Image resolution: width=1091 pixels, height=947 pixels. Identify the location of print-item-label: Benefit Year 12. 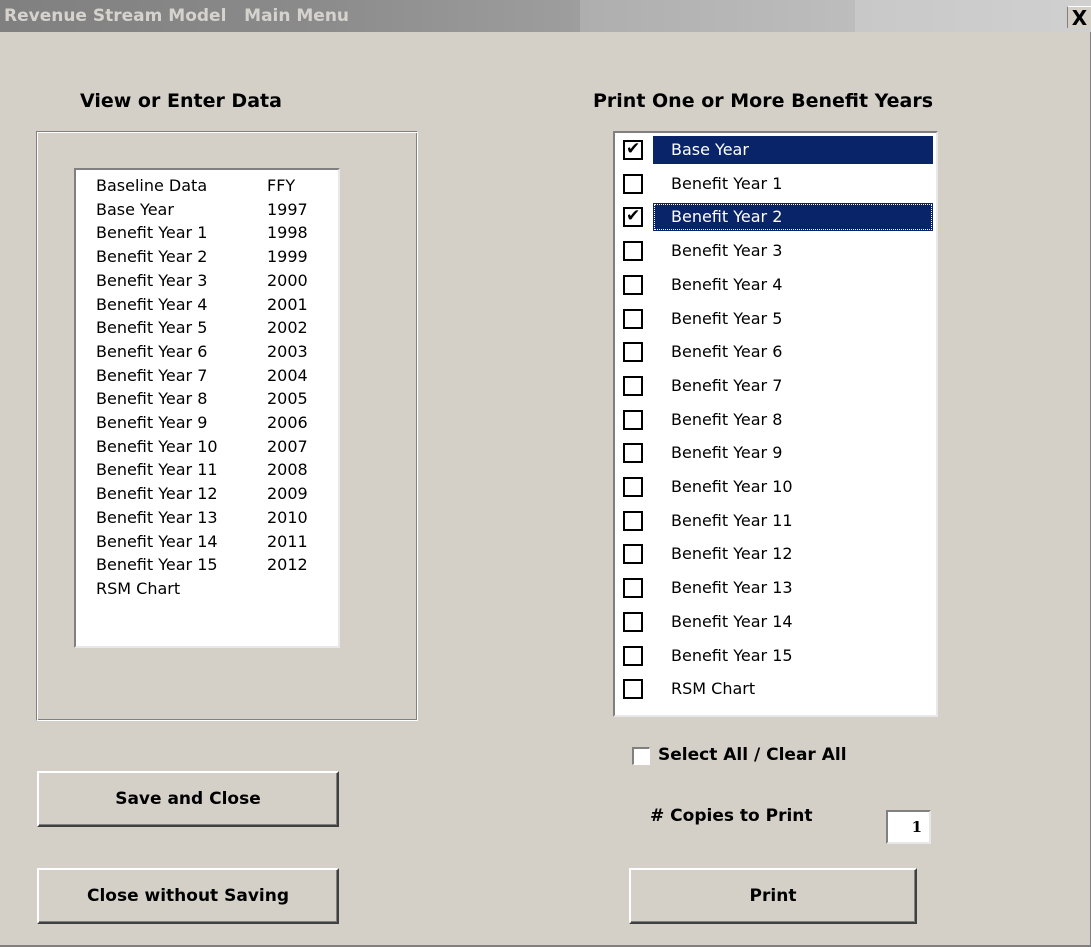
(732, 554).